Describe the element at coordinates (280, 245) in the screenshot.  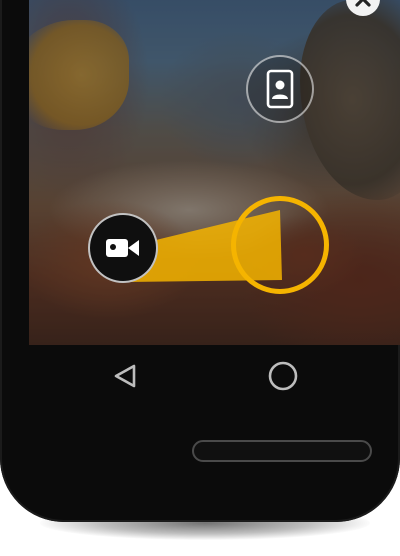
I see `shutter-button` at that location.